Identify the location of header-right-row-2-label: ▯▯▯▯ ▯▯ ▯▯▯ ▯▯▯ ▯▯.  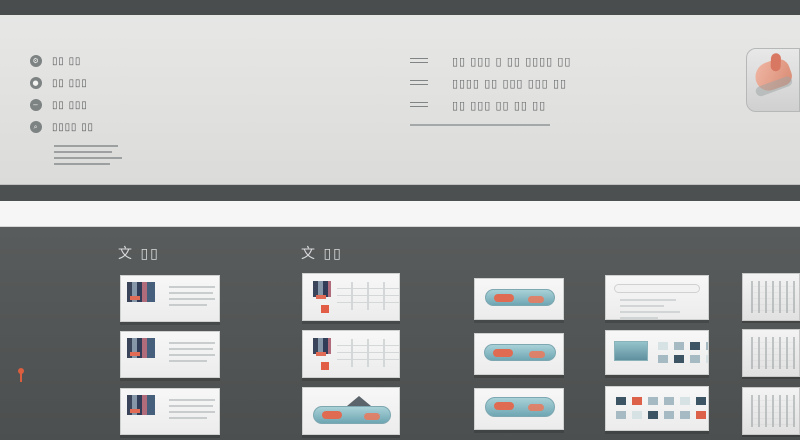
(509, 83).